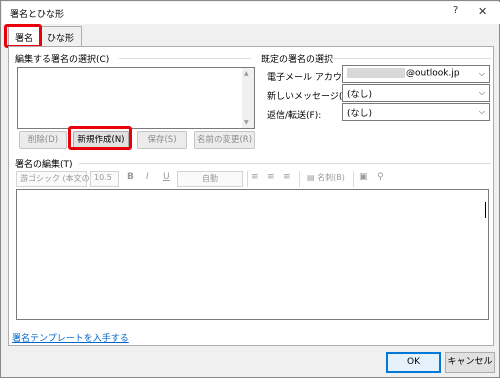 The width and height of the screenshot is (500, 378). What do you see at coordinates (166, 177) in the screenshot?
I see `underline-icon: U` at bounding box center [166, 177].